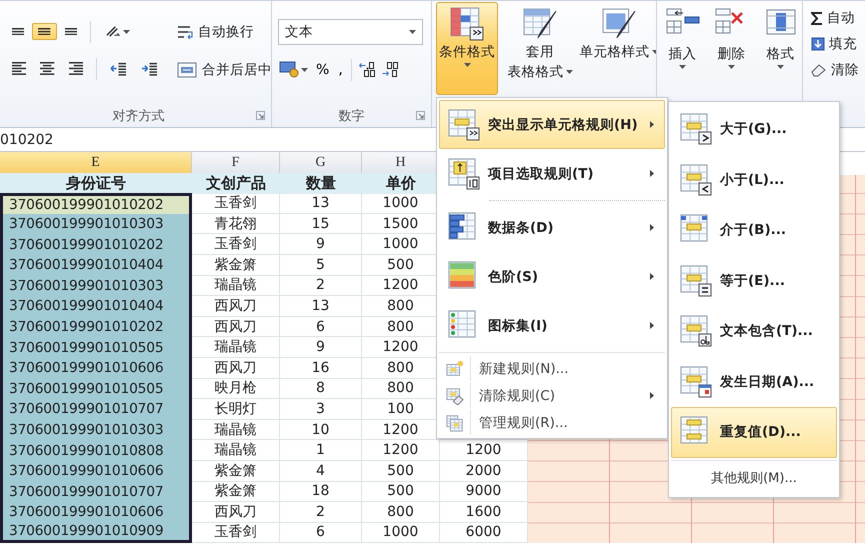 Image resolution: width=865 pixels, height=551 pixels. What do you see at coordinates (236, 409) in the screenshot?
I see `table-cell: 长明灯` at bounding box center [236, 409].